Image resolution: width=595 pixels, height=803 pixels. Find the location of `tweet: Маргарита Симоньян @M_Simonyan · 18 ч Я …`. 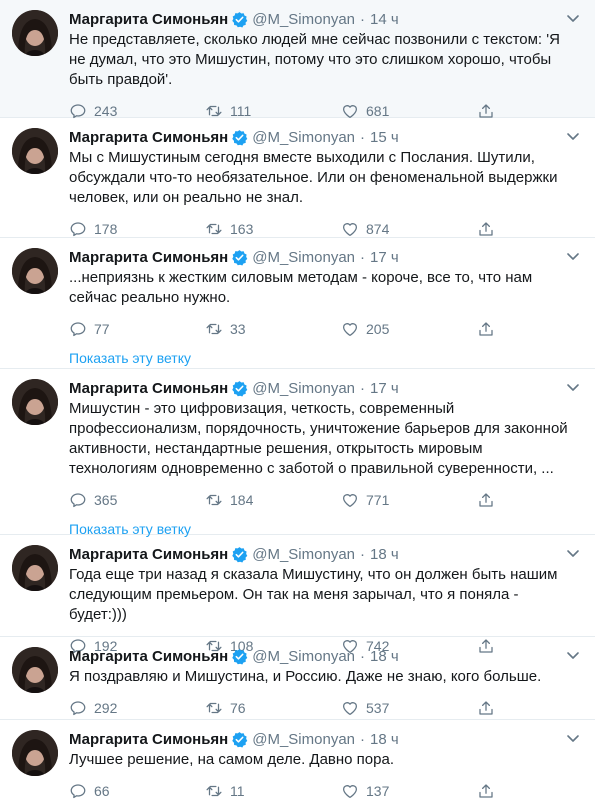

tweet: Маргарита Симоньян @M_Simonyan · 18 ч Я … is located at coordinates (297, 678).